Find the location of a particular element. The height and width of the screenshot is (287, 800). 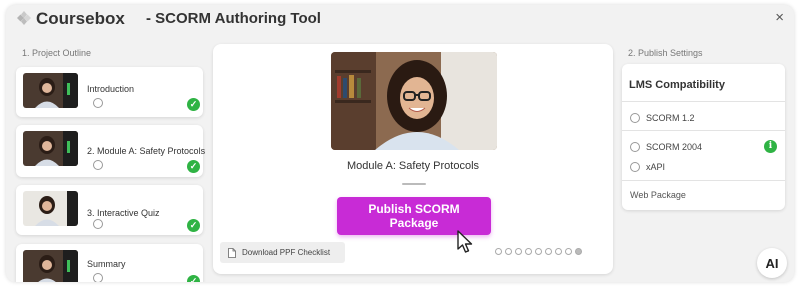

option-label: SCORM 1.2 is located at coordinates (670, 118).